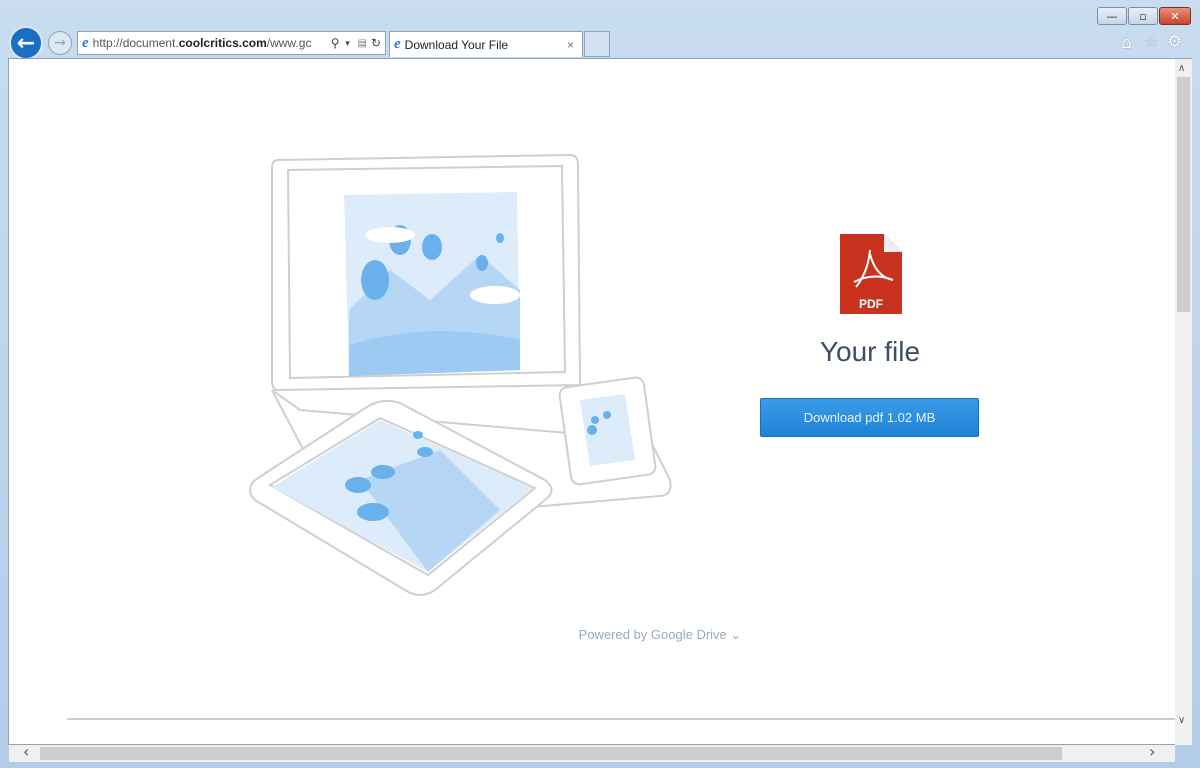  What do you see at coordinates (222, 43) in the screenshot?
I see `url-domain: coolcritics.com` at bounding box center [222, 43].